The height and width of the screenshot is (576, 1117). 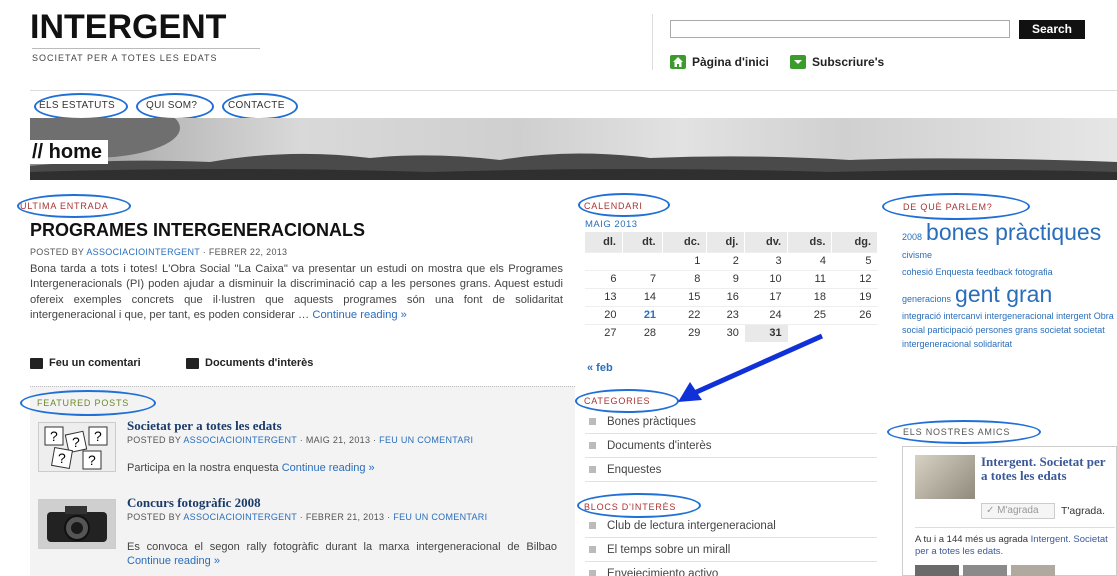 What do you see at coordinates (617, 401) in the screenshot?
I see `section-label-categories: CATEGORIES` at bounding box center [617, 401].